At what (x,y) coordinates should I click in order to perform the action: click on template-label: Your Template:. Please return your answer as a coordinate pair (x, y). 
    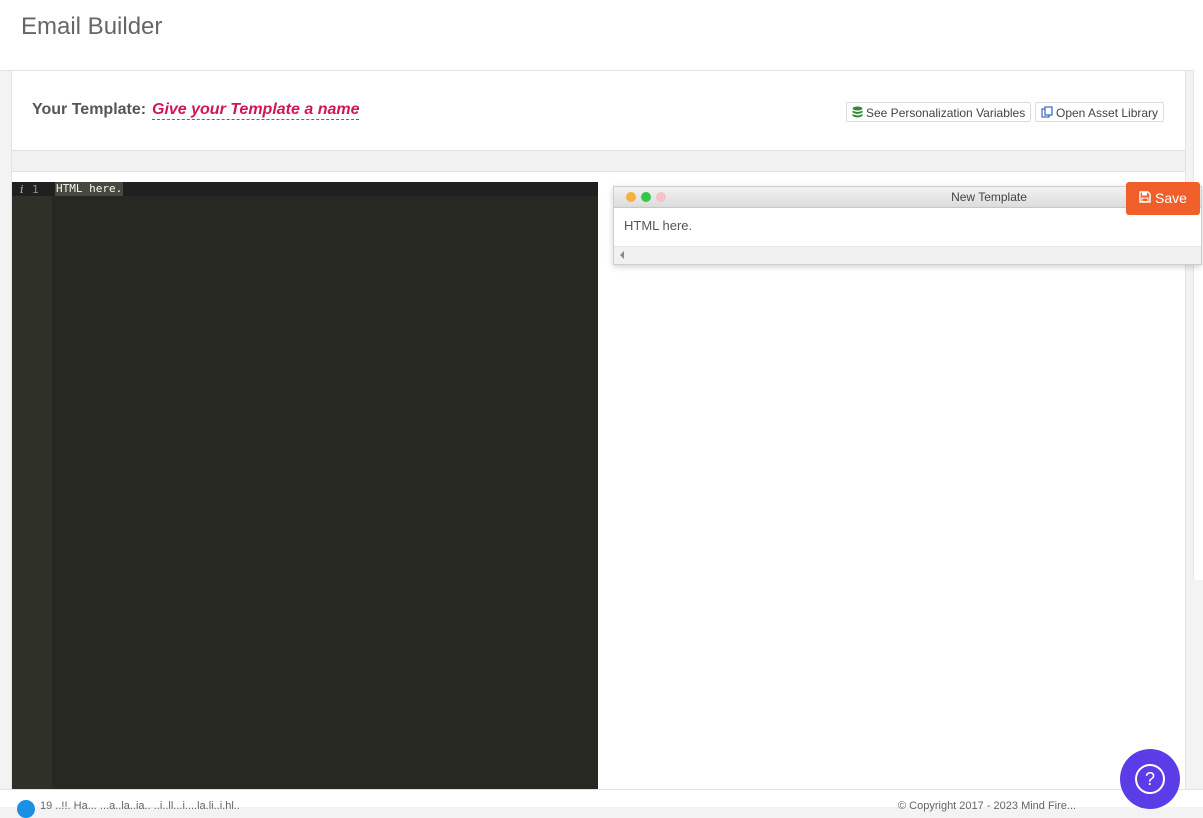
    Looking at the image, I should click on (89, 109).